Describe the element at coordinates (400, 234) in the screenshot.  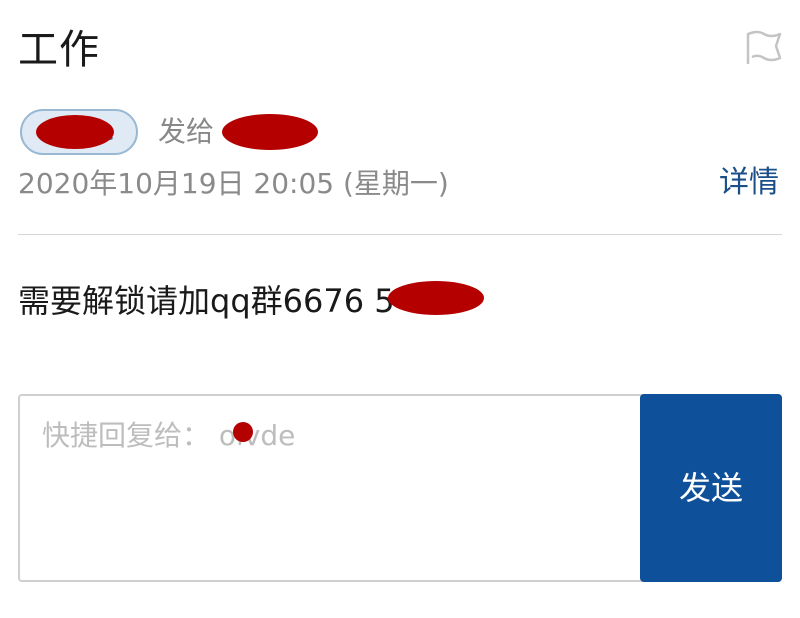
I see `divider` at that location.